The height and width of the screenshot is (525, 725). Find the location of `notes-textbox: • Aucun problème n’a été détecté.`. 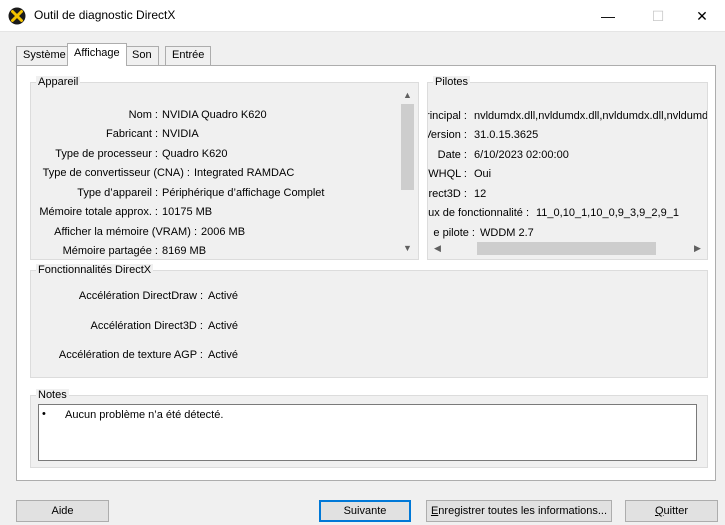

notes-textbox: • Aucun problème n’a été détecté. is located at coordinates (367, 432).